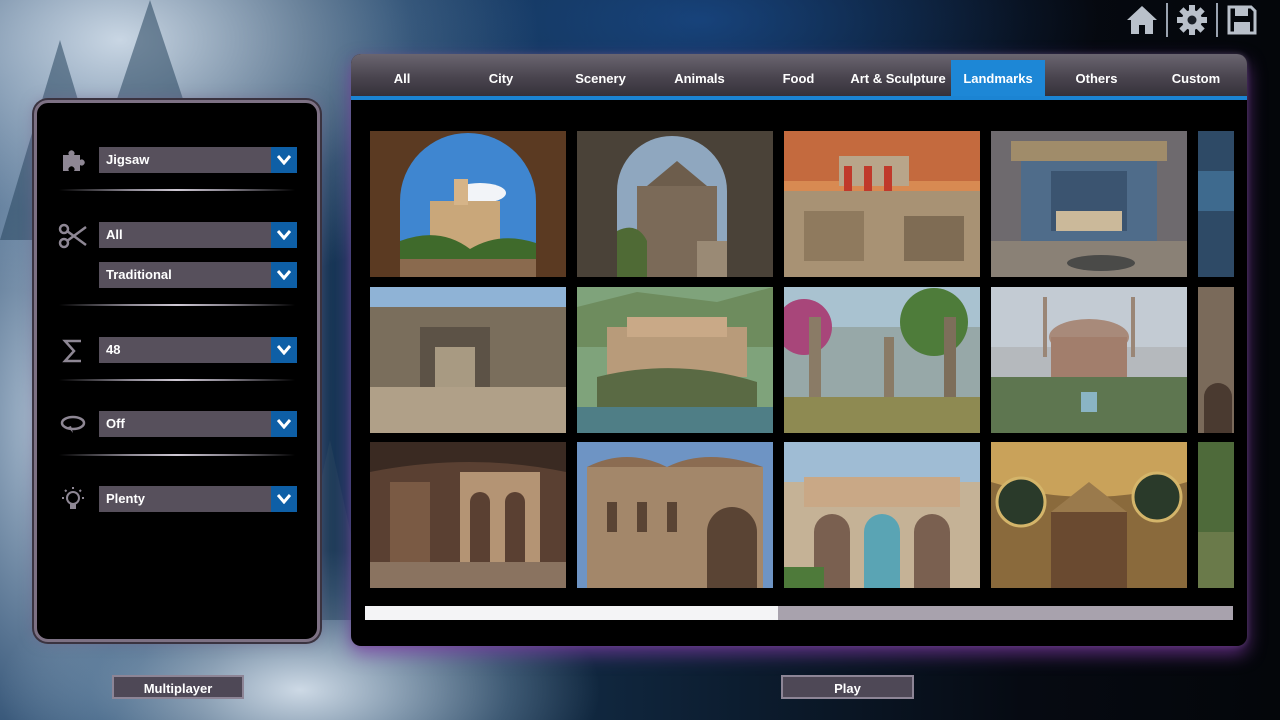 The width and height of the screenshot is (1280, 720). What do you see at coordinates (1142, 20) in the screenshot?
I see `home-icon` at bounding box center [1142, 20].